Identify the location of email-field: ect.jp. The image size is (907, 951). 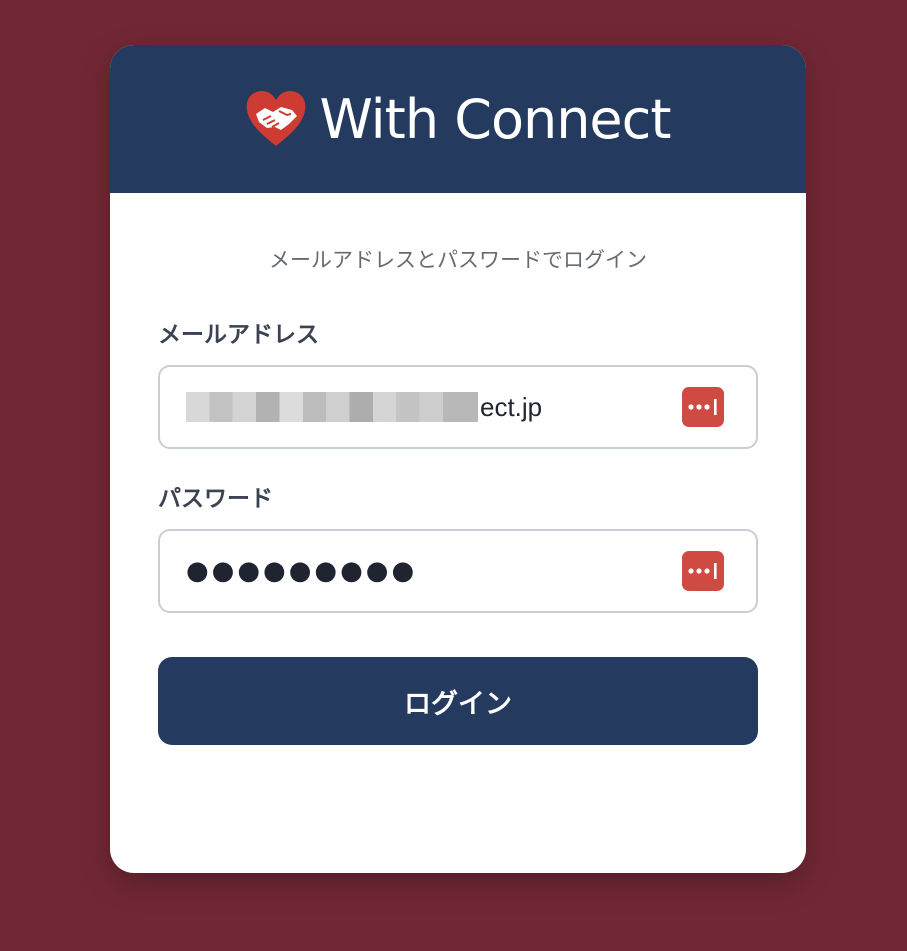
(458, 407).